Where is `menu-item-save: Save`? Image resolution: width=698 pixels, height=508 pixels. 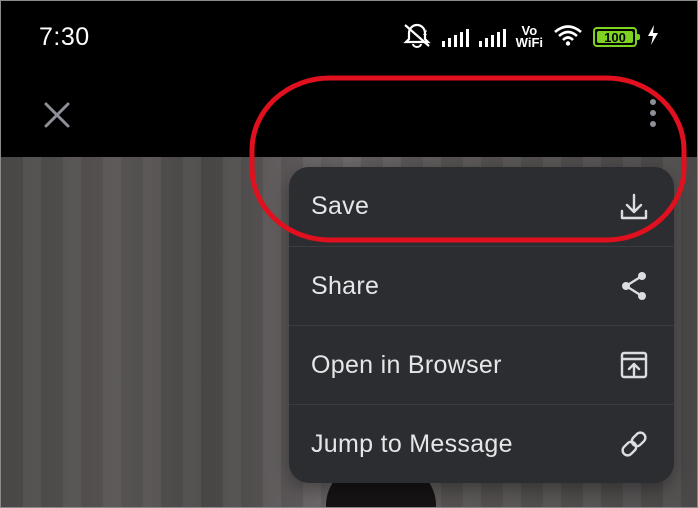 menu-item-save: Save is located at coordinates (481, 206).